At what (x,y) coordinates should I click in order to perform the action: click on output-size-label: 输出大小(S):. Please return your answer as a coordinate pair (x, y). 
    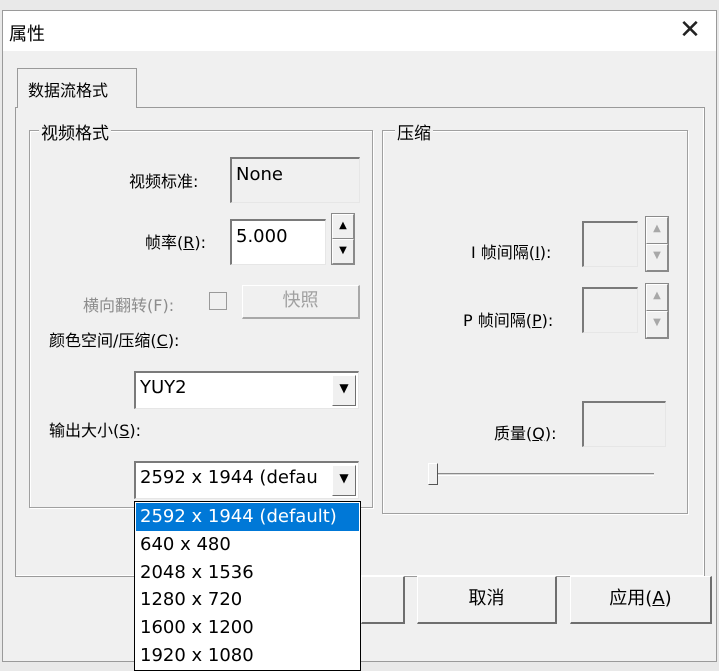
    Looking at the image, I should click on (95, 430).